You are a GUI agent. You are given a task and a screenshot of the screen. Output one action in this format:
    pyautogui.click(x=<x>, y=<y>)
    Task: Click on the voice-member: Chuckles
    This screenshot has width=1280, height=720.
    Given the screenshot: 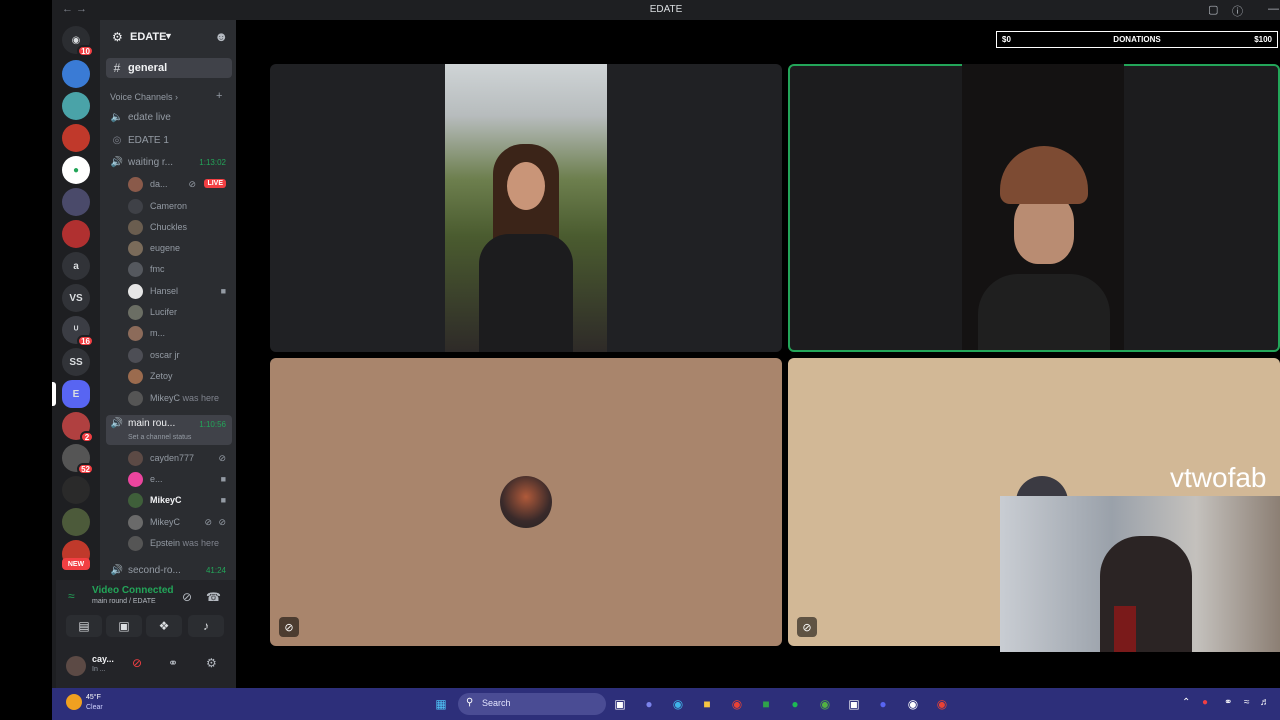 What is the action you would take?
    pyautogui.click(x=180, y=227)
    